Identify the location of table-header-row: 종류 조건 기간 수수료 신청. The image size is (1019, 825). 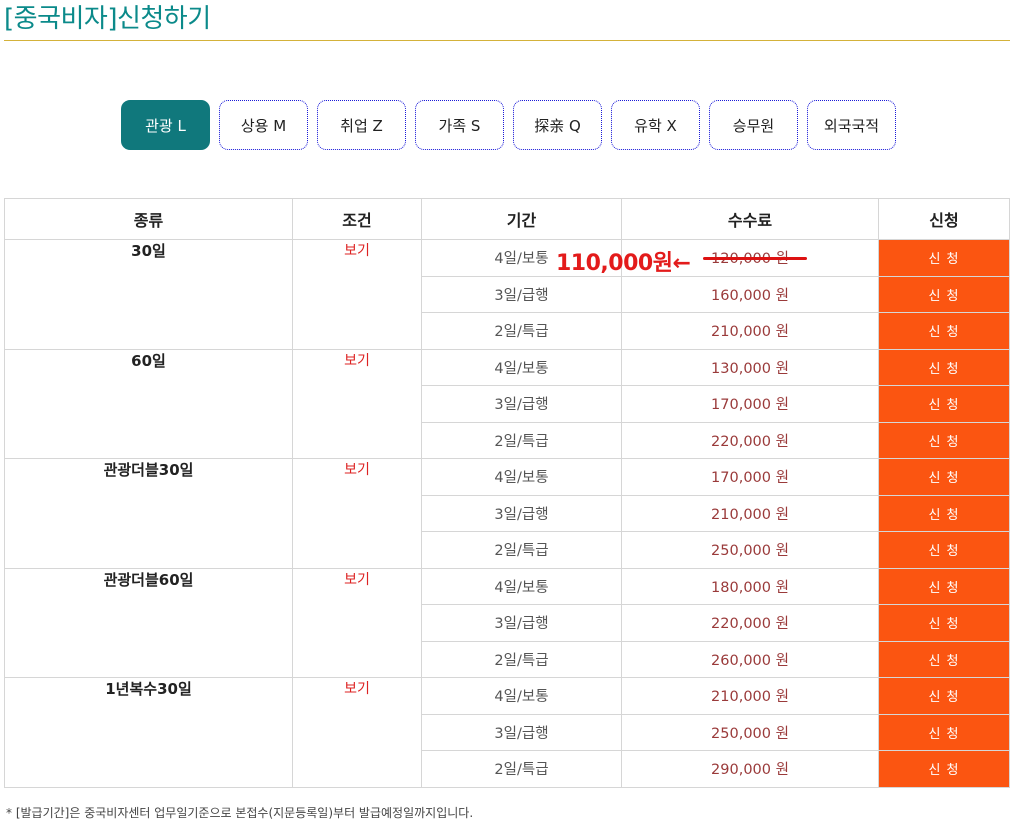
(507, 219).